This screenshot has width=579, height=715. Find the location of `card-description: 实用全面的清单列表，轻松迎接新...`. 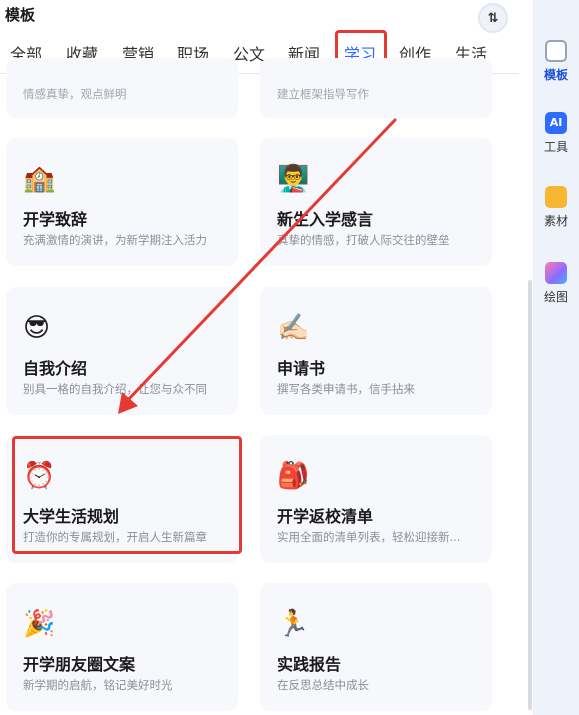

card-description: 实用全面的清单列表，轻松迎接新... is located at coordinates (369, 537).